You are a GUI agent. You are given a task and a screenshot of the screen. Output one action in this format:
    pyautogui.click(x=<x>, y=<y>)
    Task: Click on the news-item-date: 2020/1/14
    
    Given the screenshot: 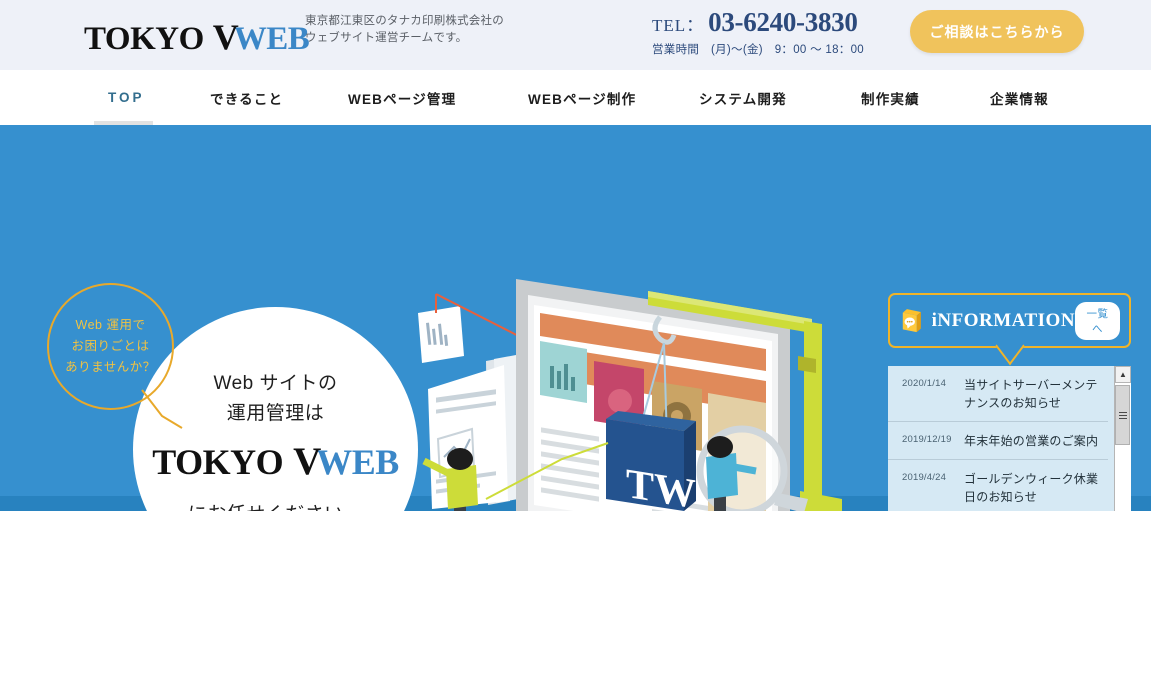 What is the action you would take?
    pyautogui.click(x=924, y=383)
    